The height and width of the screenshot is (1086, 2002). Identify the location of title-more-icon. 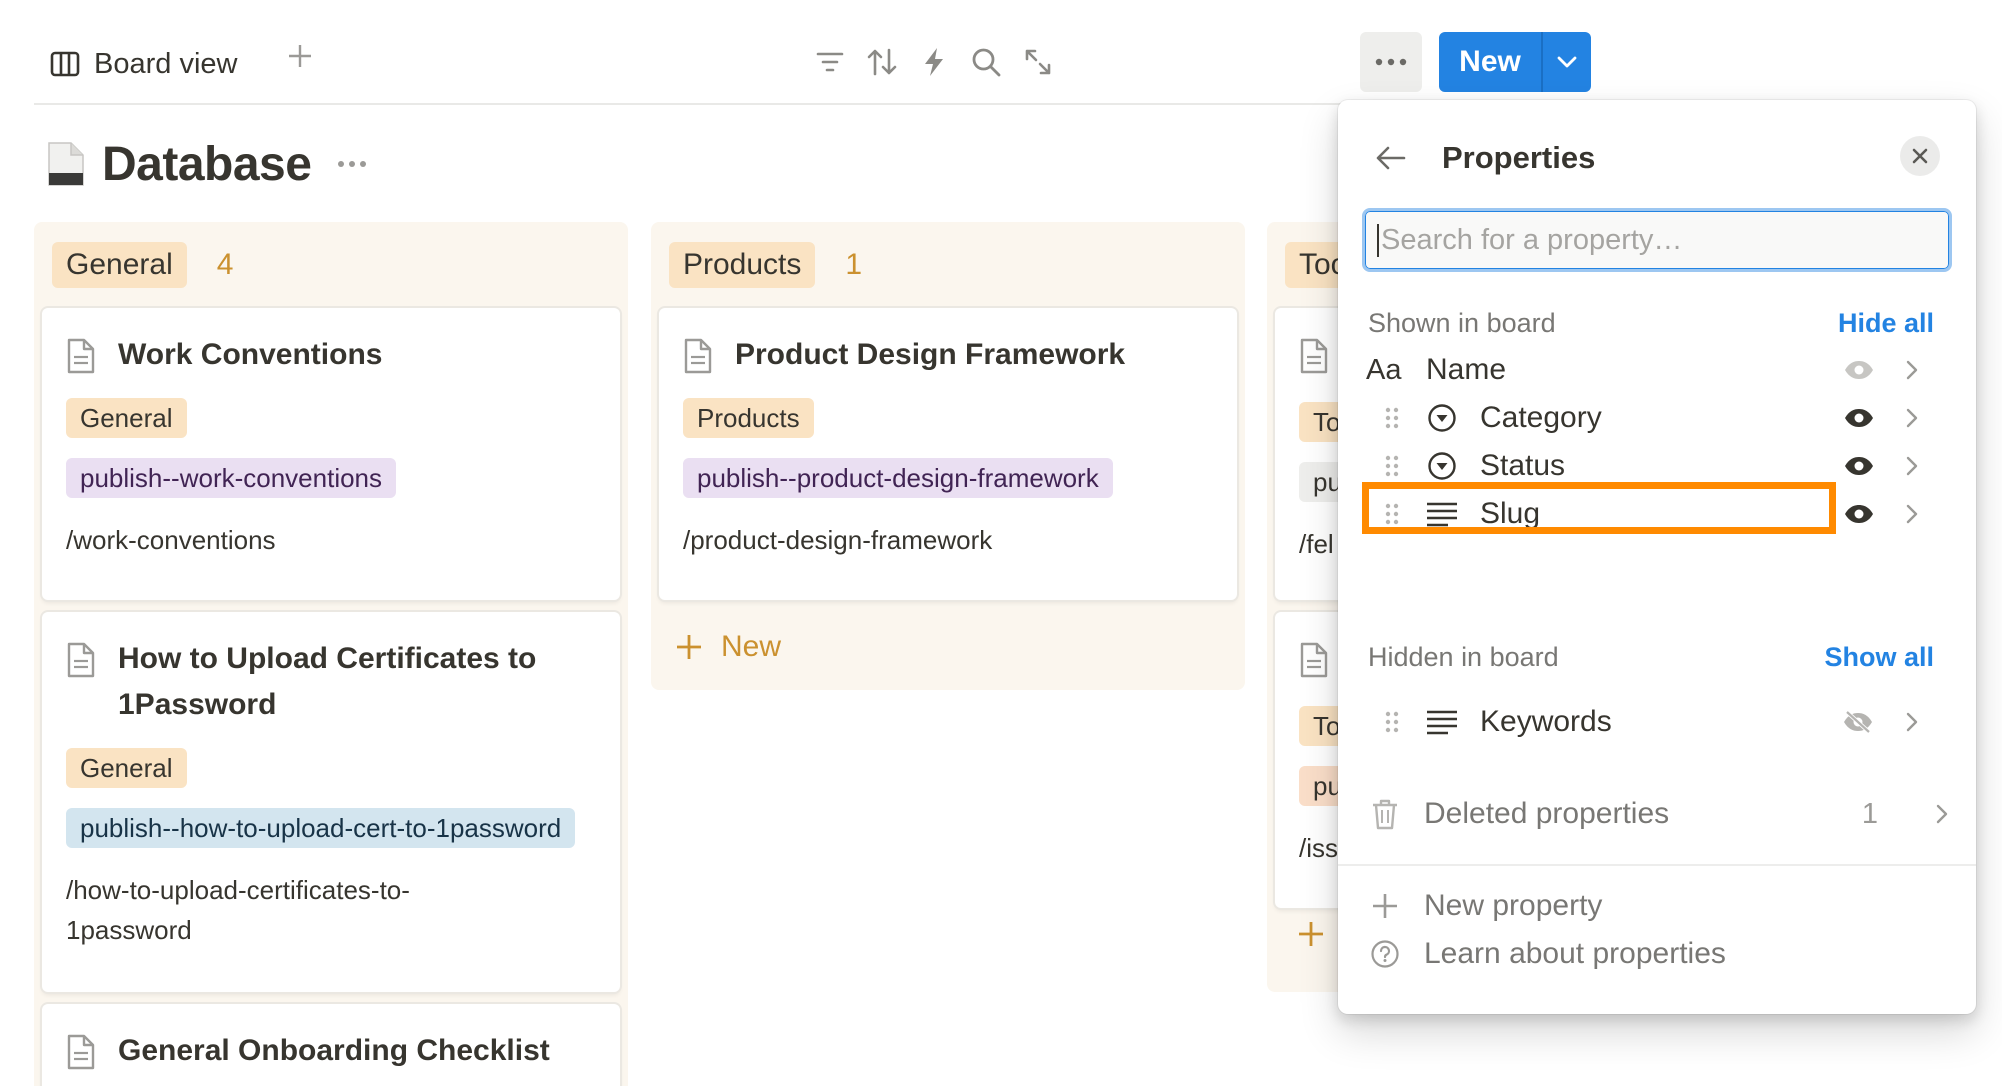
(352, 164).